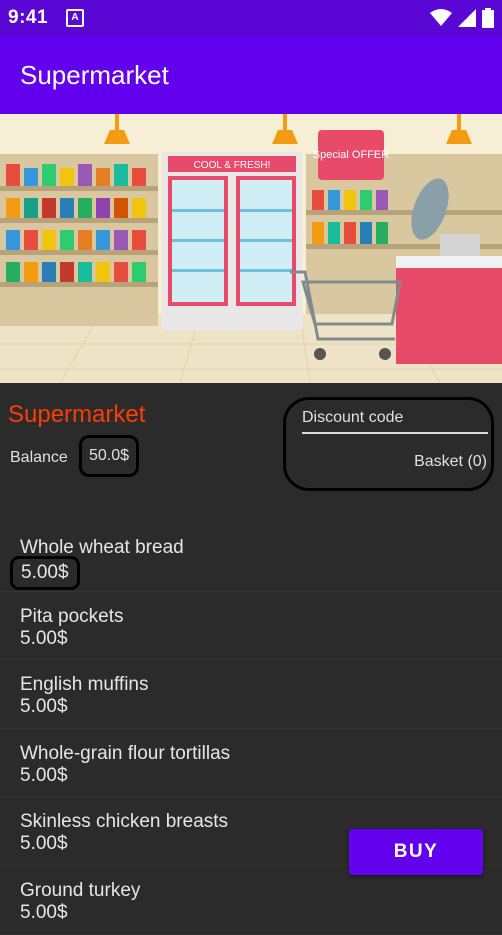  I want to click on signal-icon, so click(467, 18).